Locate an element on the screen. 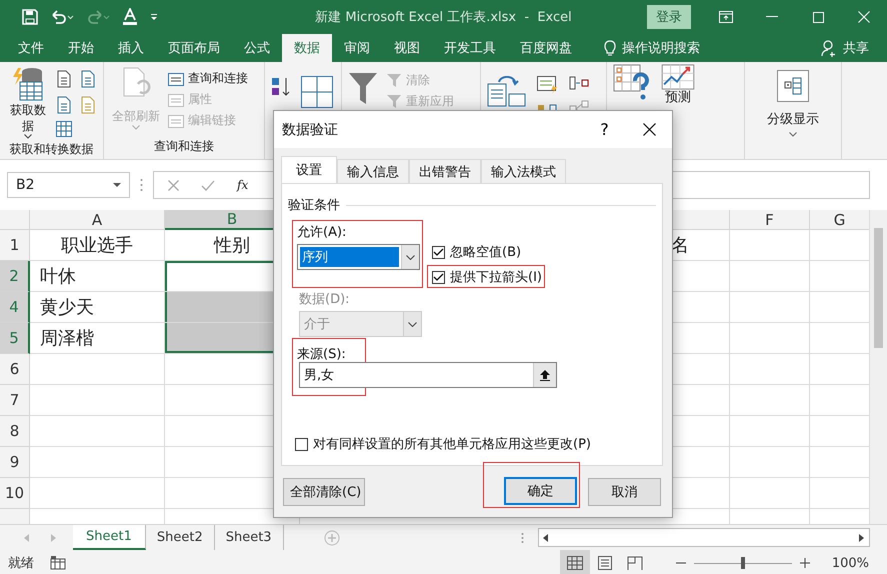  text-to-columns-icon is located at coordinates (507, 92).